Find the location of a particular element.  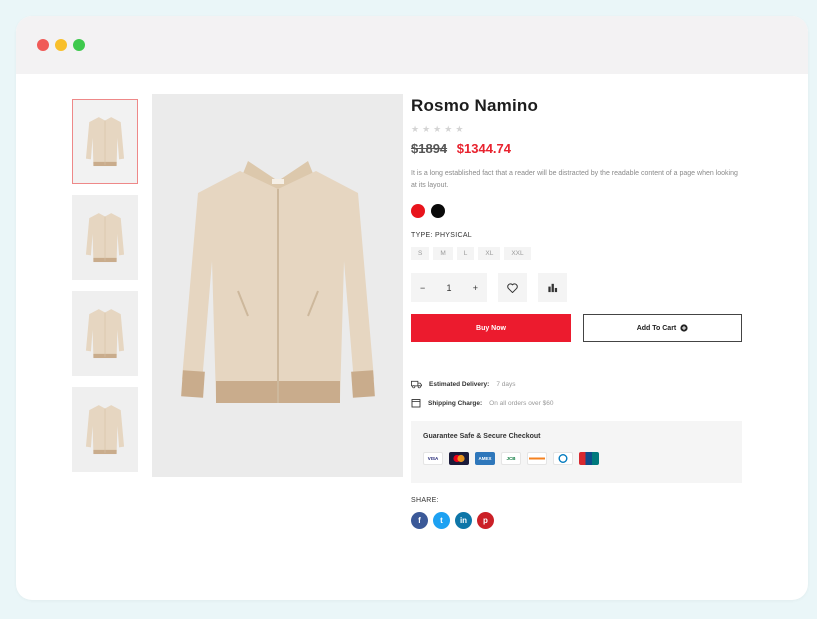

delivery-row: Estimated Delivery: 7 days is located at coordinates (579, 384).